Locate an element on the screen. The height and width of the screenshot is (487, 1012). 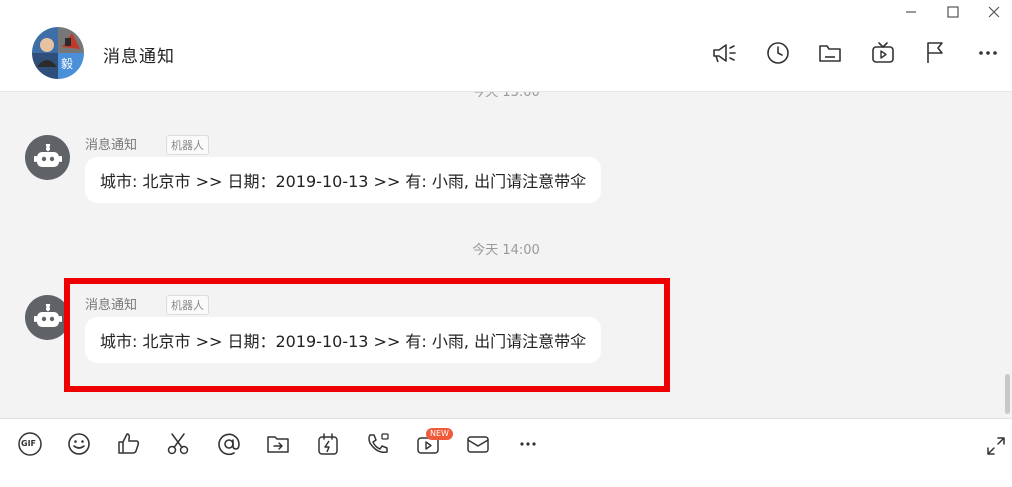
maximize-icon is located at coordinates (953, 12).